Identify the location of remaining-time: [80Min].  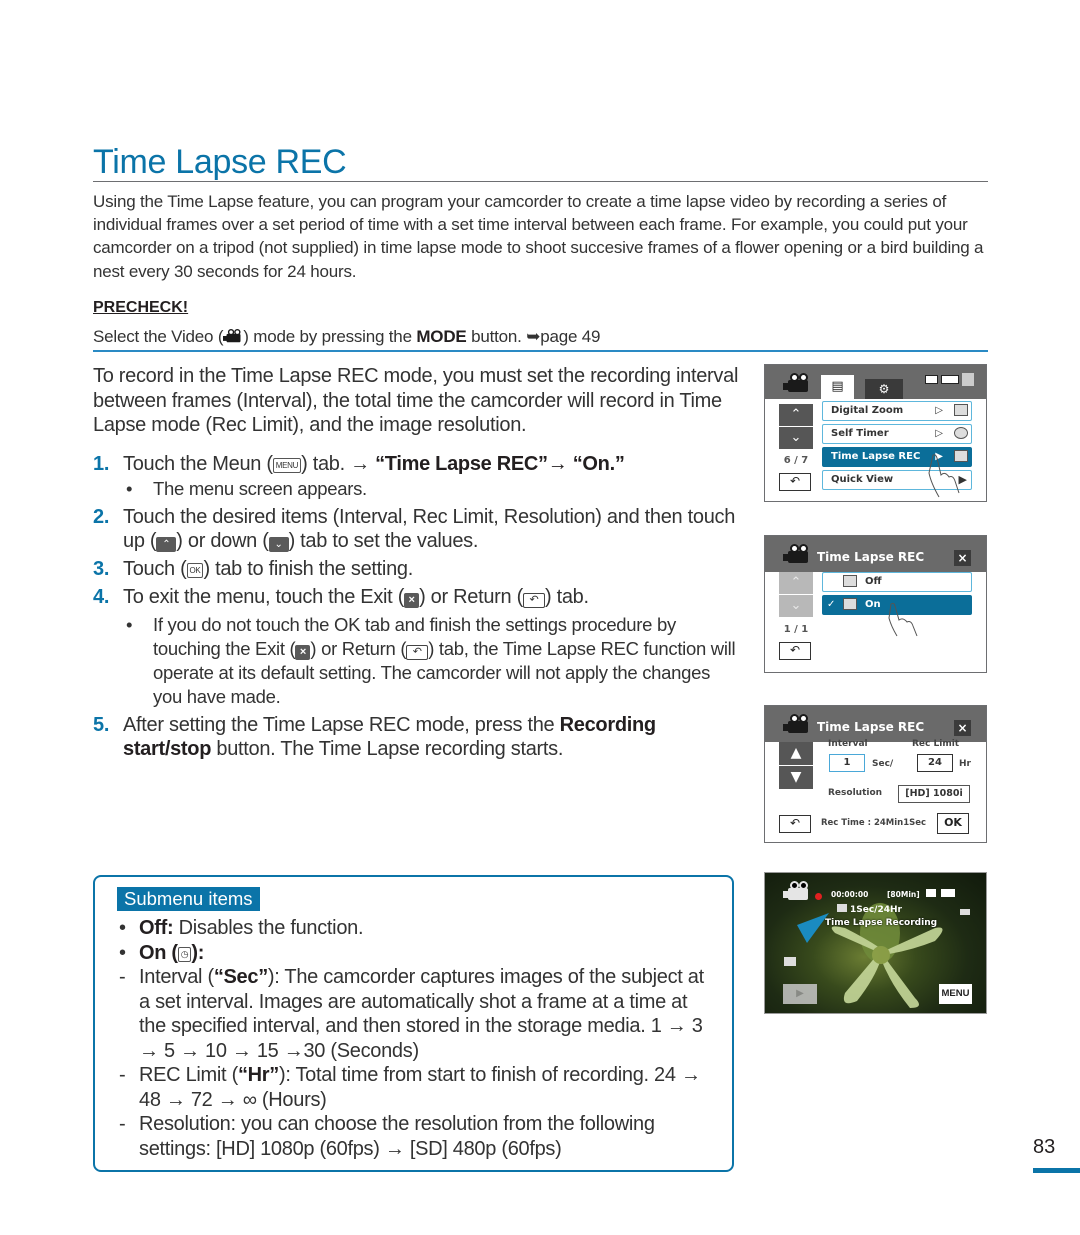
(903, 894).